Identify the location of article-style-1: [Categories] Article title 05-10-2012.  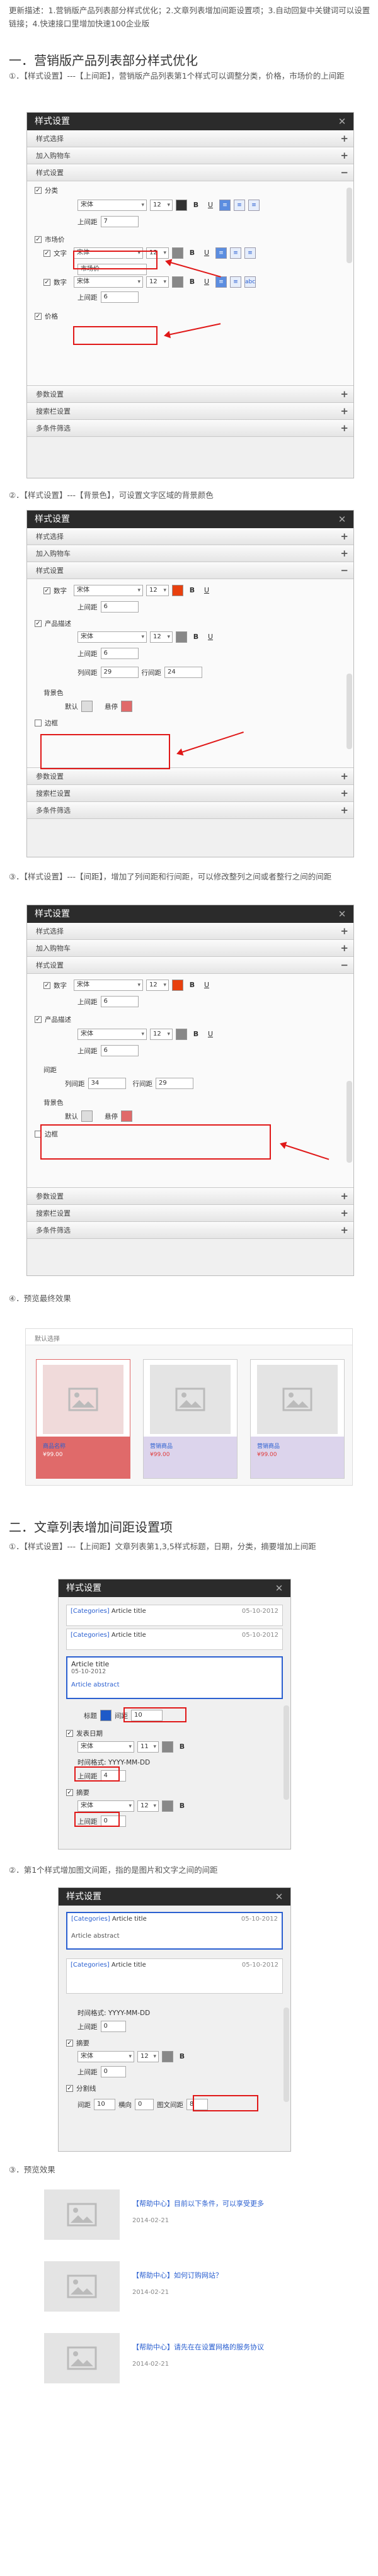
(174, 1615).